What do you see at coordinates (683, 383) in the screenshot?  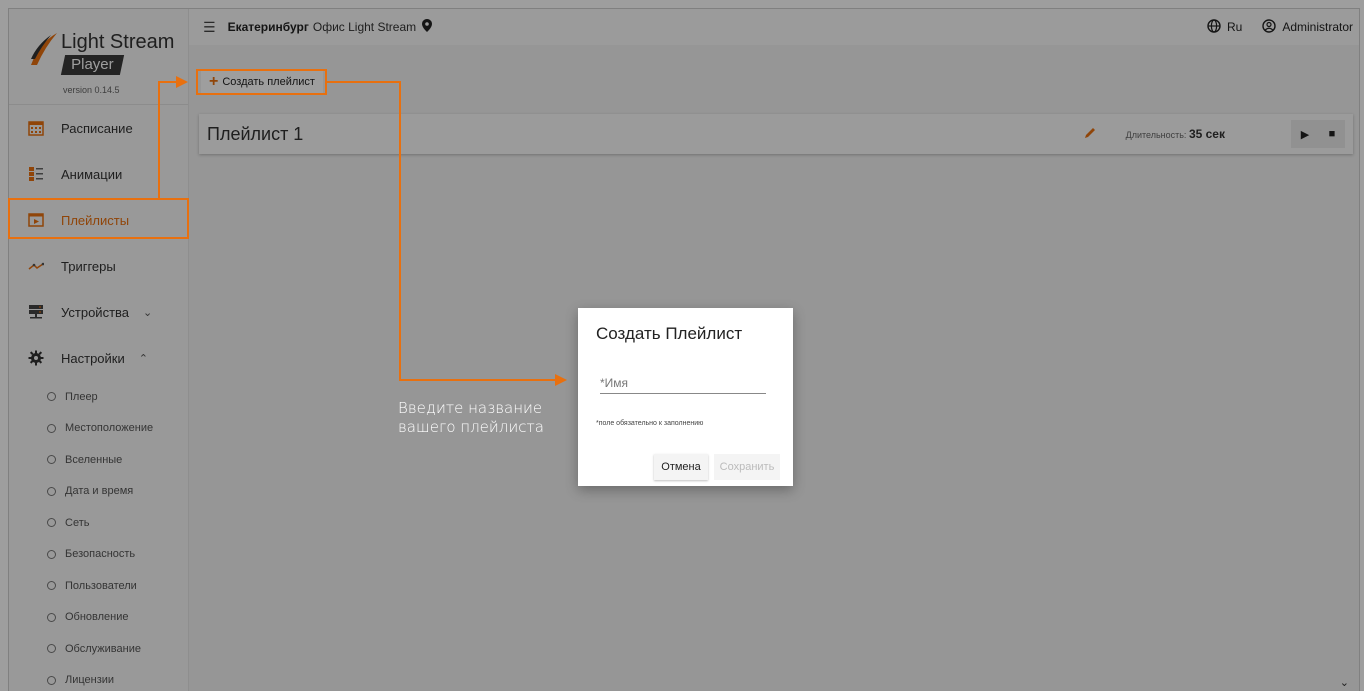 I see `playlist-name-input` at bounding box center [683, 383].